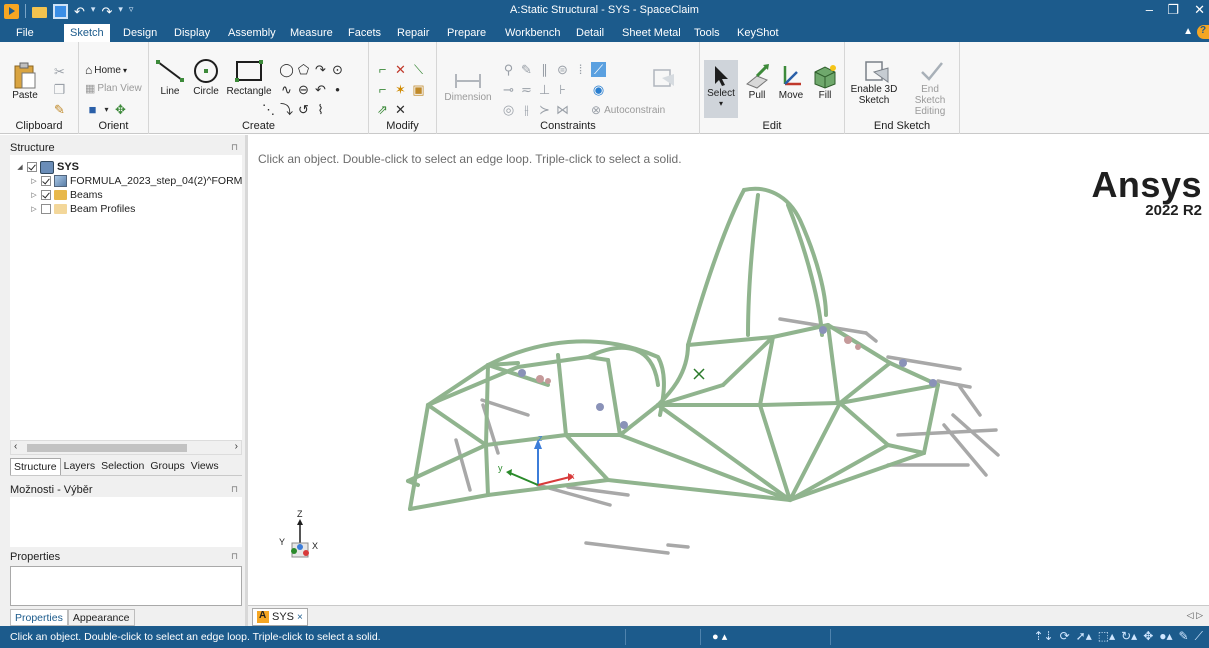 Image resolution: width=1209 pixels, height=648 pixels. I want to click on view-dropdown-icon: ▾, so click(106, 109).